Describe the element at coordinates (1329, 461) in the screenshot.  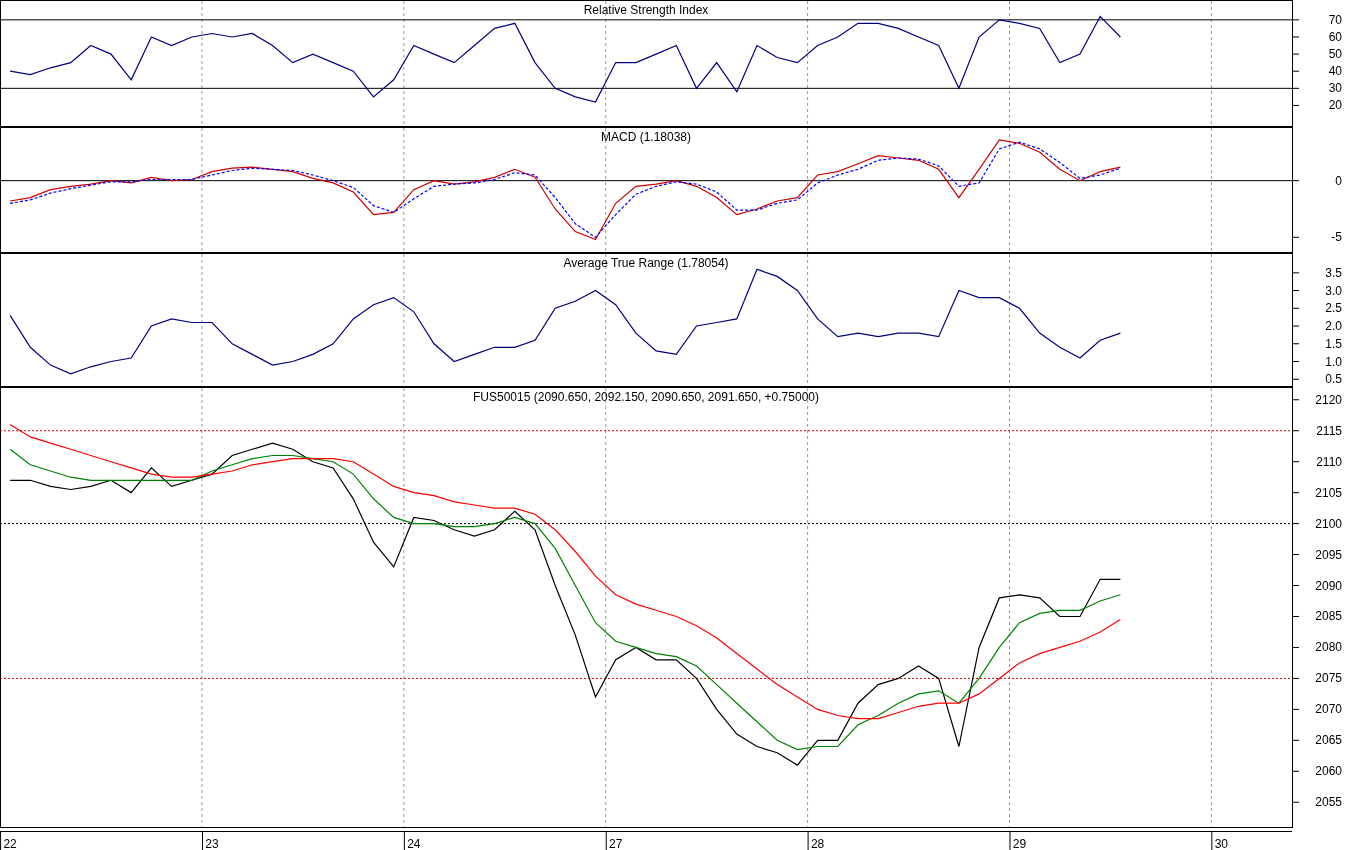
I see `y-tick-label: 2110` at that location.